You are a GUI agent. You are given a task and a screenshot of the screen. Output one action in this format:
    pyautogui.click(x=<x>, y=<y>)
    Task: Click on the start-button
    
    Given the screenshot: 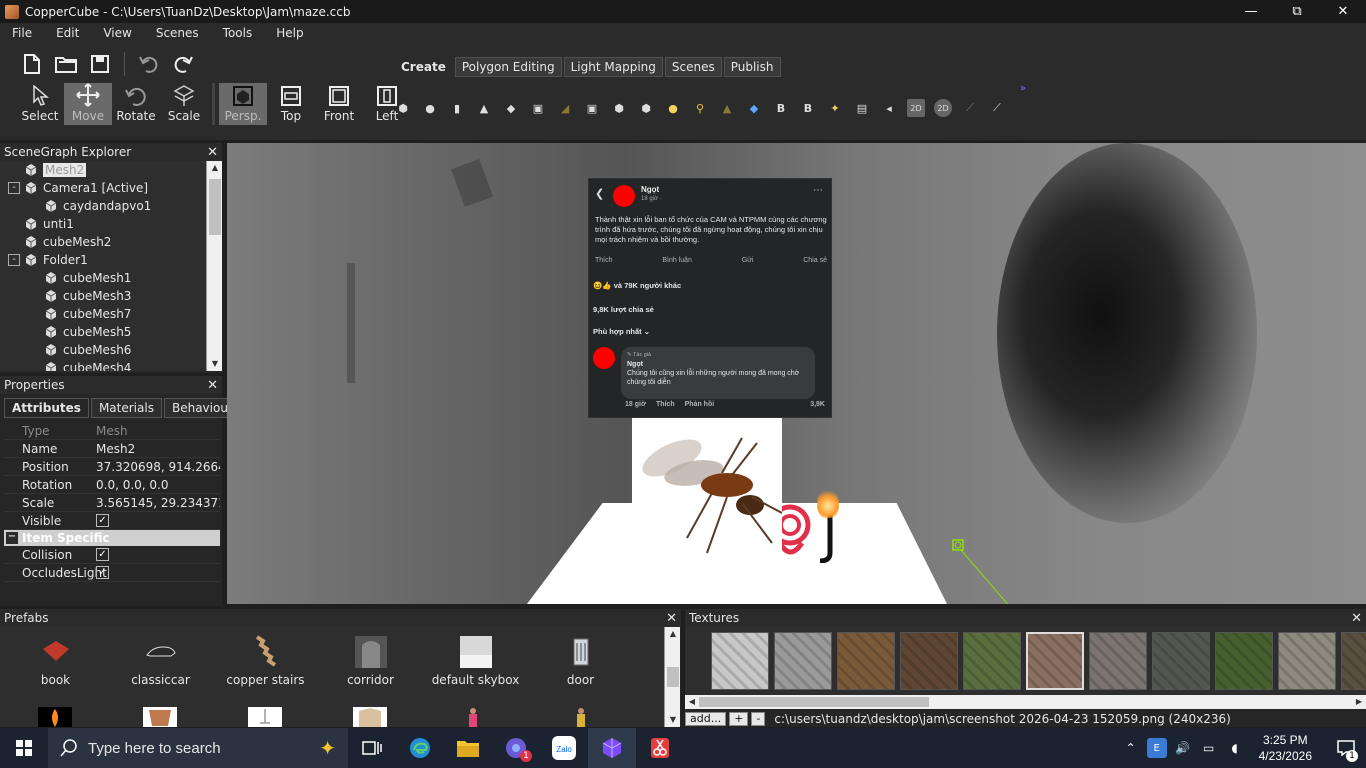 What is the action you would take?
    pyautogui.click(x=24, y=748)
    